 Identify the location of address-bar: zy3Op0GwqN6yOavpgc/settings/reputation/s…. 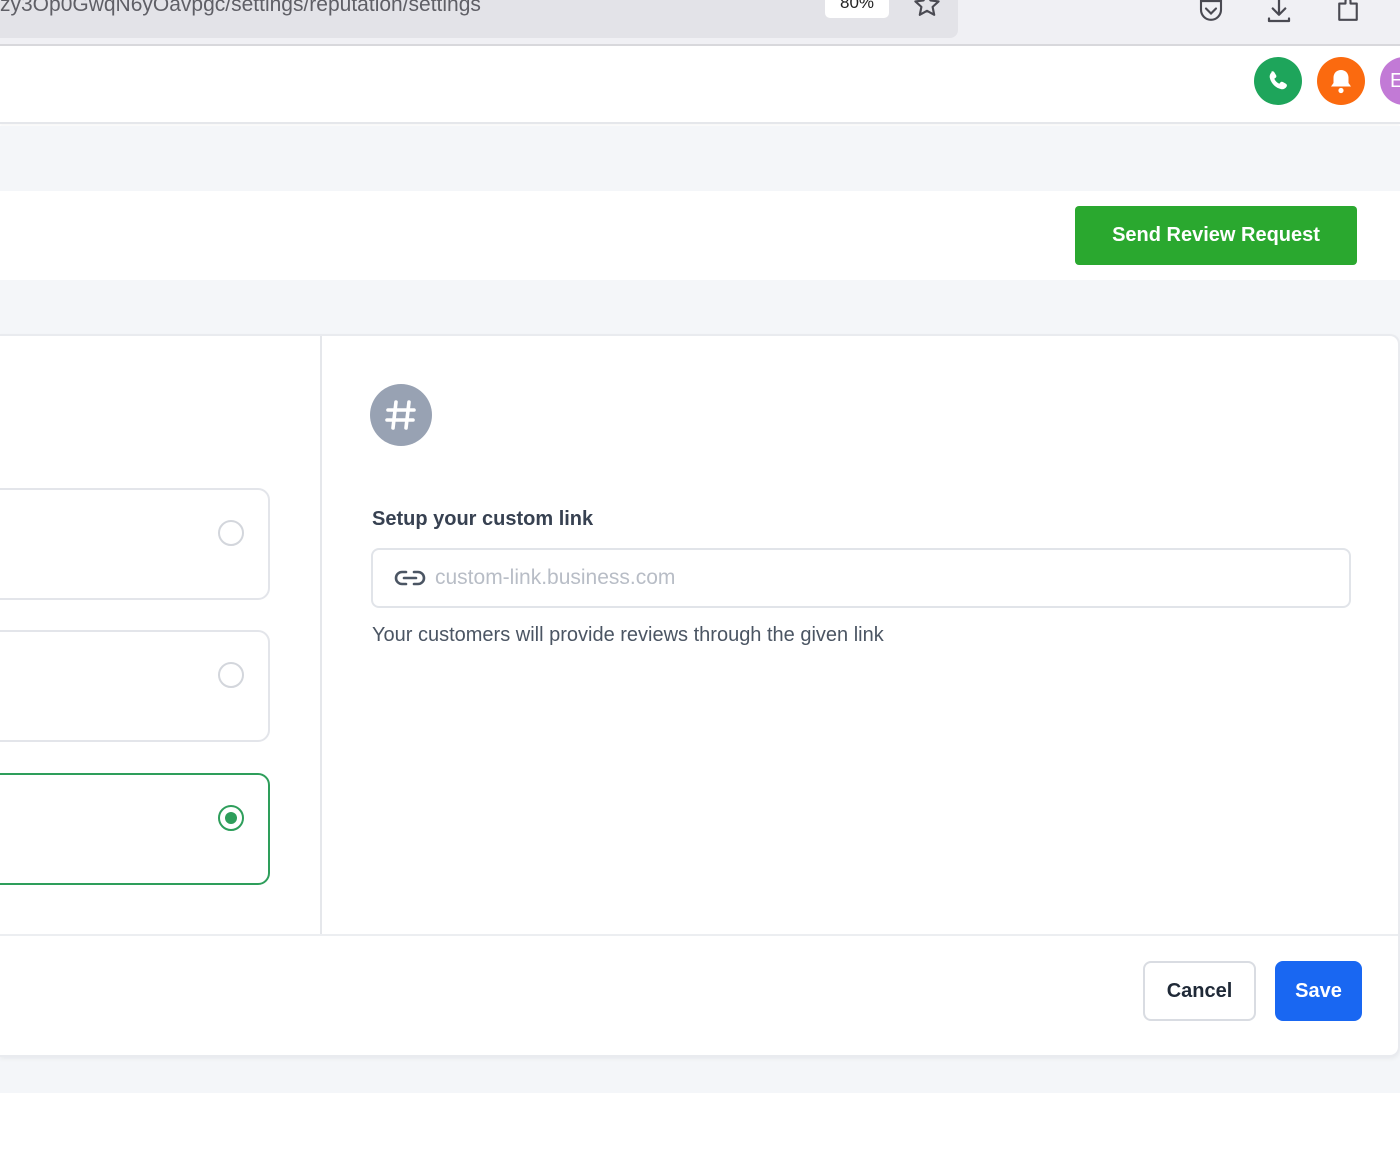
(479, 19).